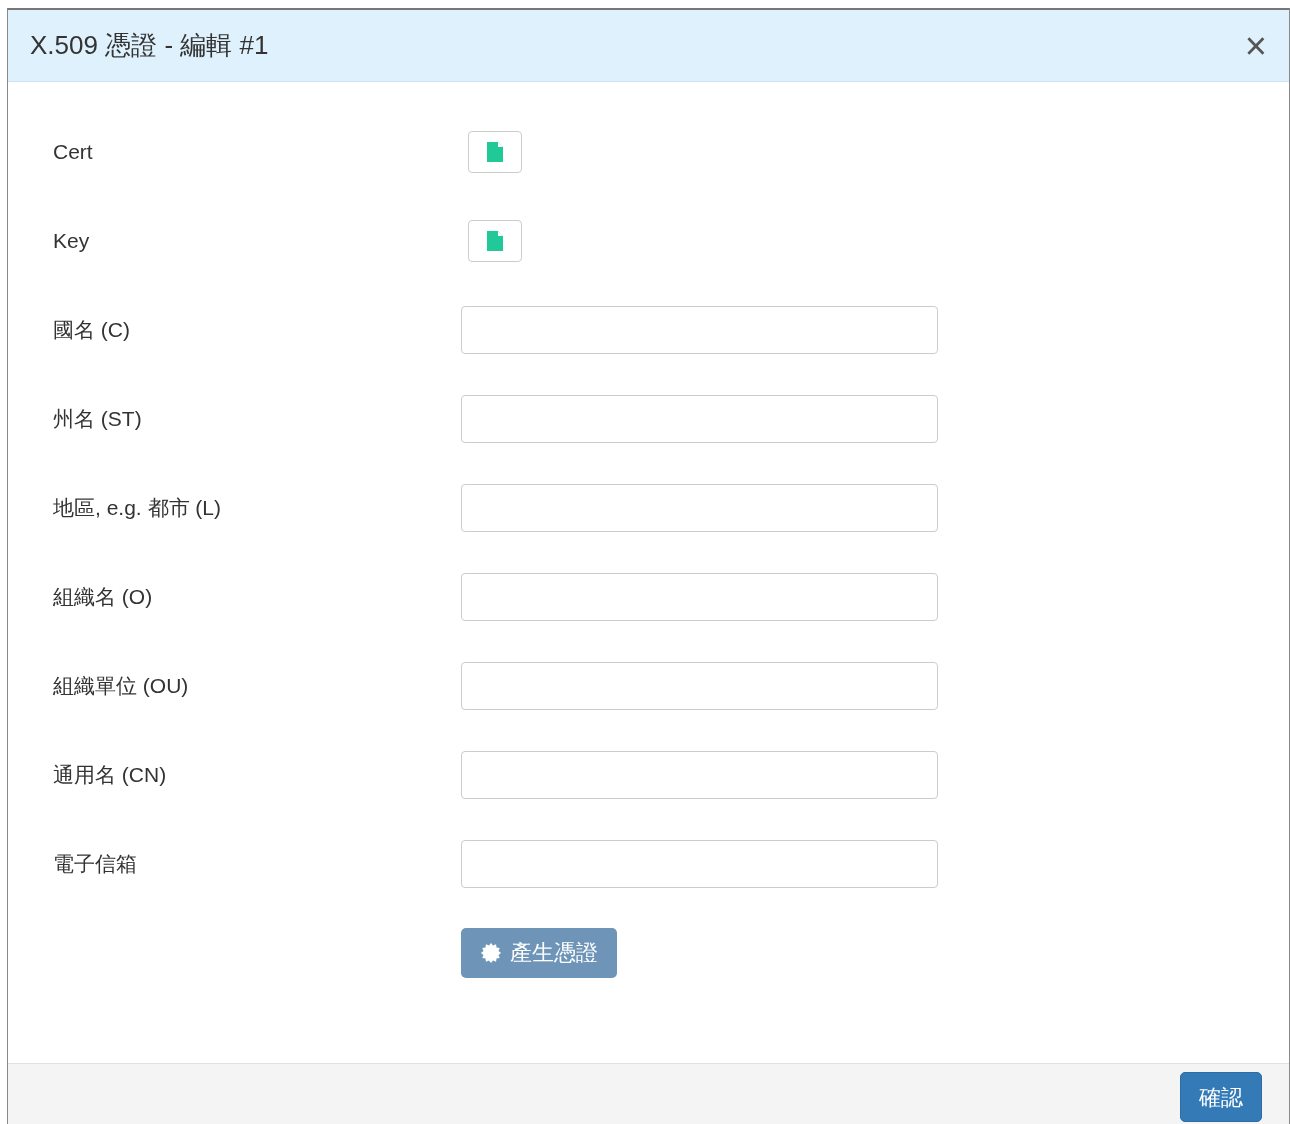 The image size is (1290, 1124). I want to click on close-button: ×, so click(1255, 45).